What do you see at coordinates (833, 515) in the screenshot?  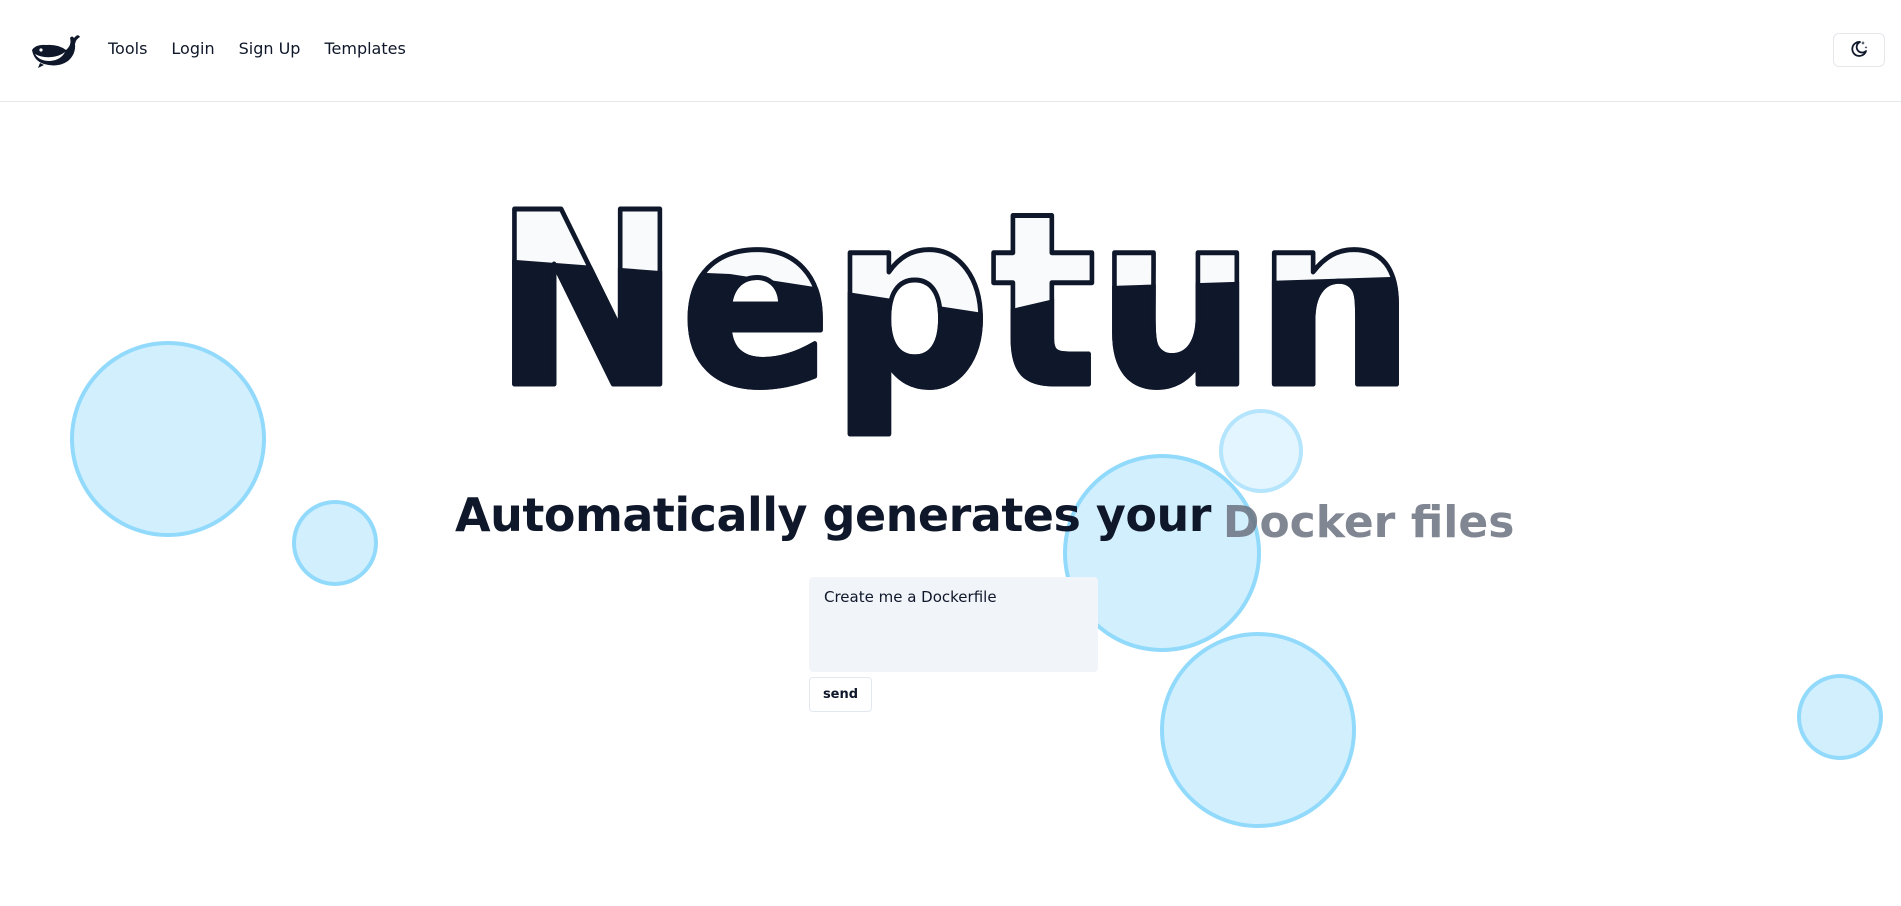 I see `hero-subtitle-static: Automatically generates your` at bounding box center [833, 515].